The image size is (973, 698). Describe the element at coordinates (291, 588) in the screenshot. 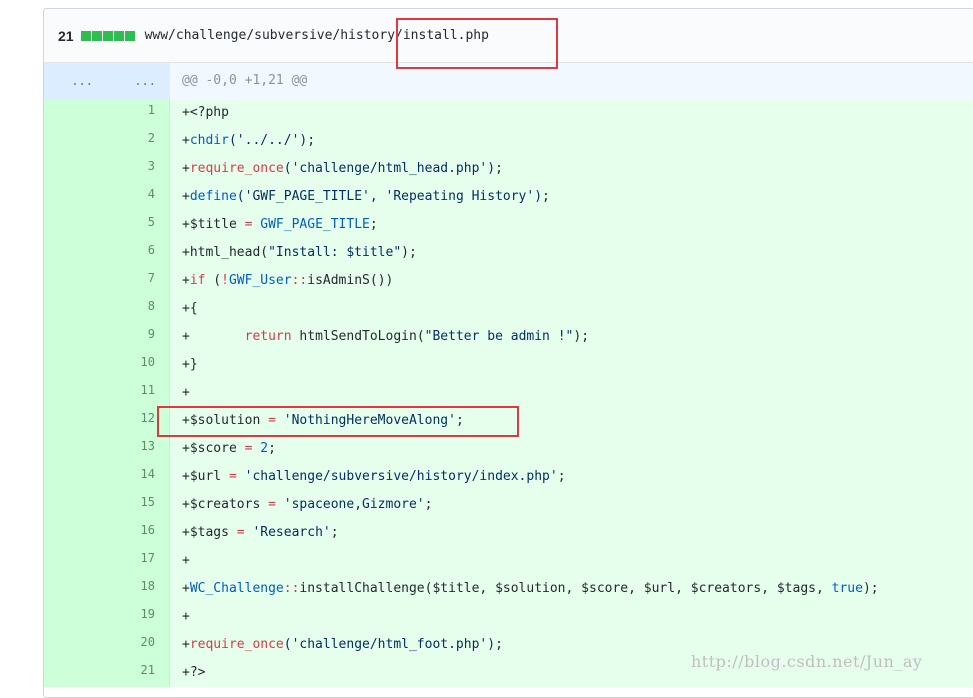

I see `code-token: ::` at that location.